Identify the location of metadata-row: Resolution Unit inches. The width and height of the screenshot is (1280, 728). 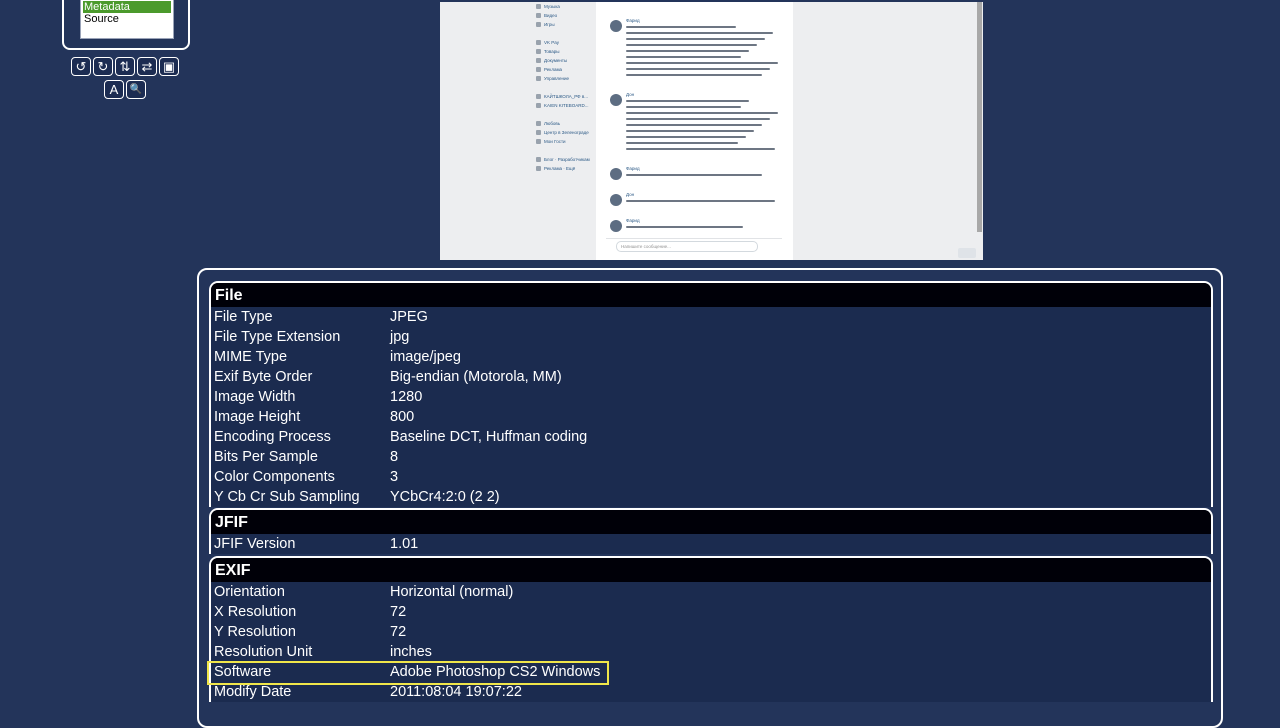
(711, 652).